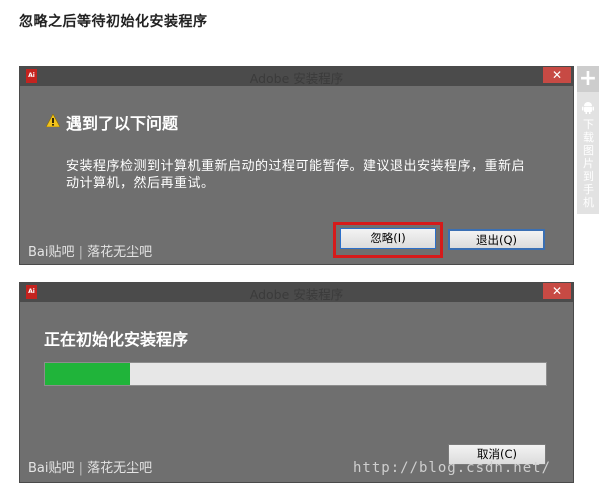 The width and height of the screenshot is (599, 489). What do you see at coordinates (53, 120) in the screenshot?
I see `warning-icon` at bounding box center [53, 120].